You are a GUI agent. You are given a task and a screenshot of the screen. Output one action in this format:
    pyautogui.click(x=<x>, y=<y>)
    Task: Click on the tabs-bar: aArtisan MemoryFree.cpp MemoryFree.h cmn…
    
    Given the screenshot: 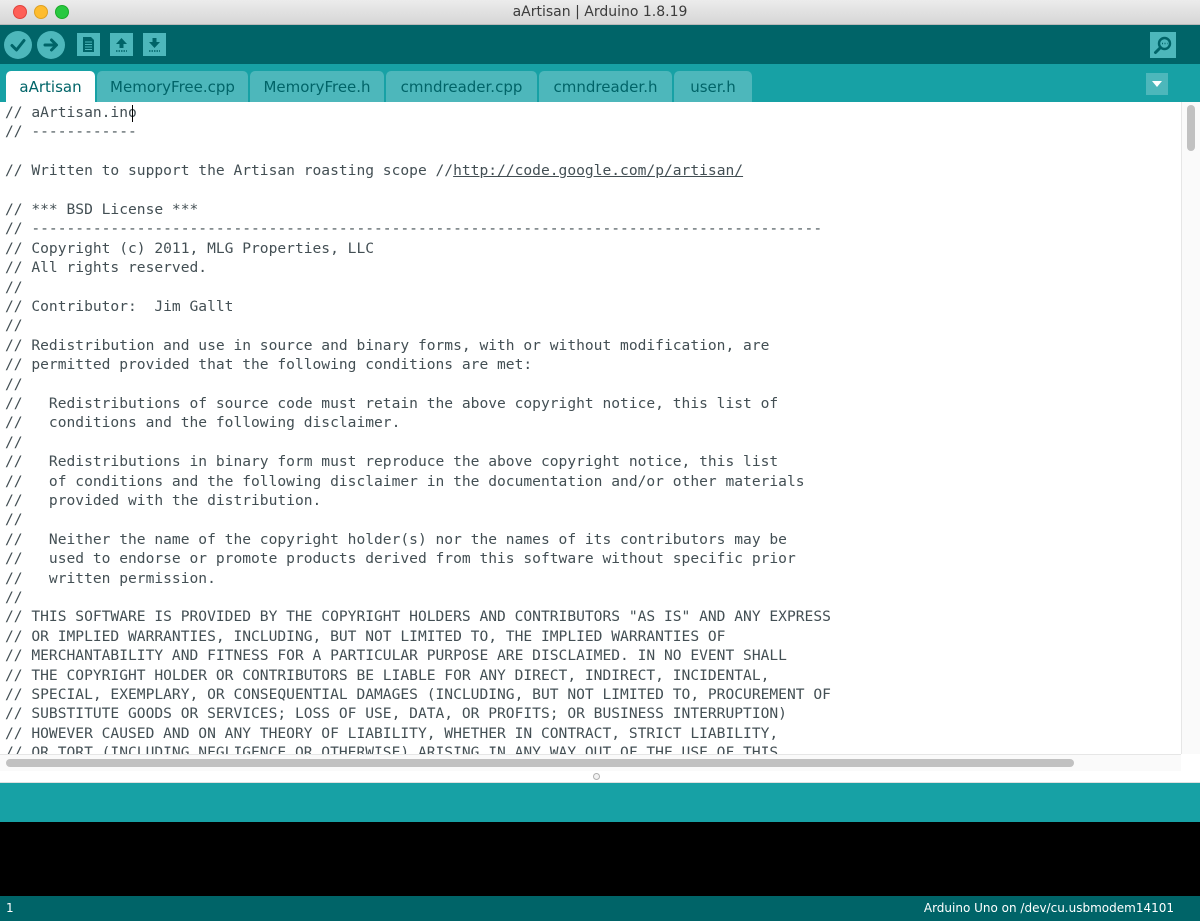 What is the action you would take?
    pyautogui.click(x=600, y=83)
    